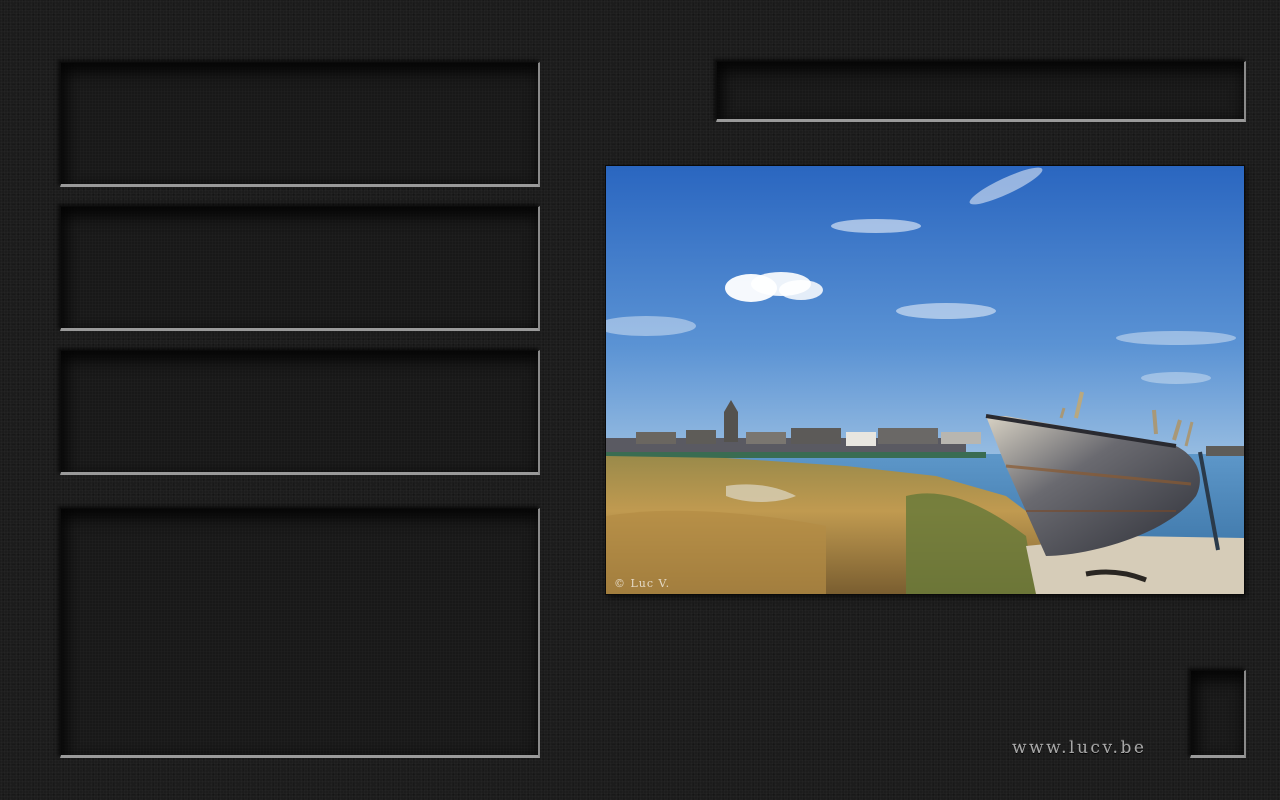  Describe the element at coordinates (1079, 748) in the screenshot. I see `website-url: www.lucv.be` at that location.